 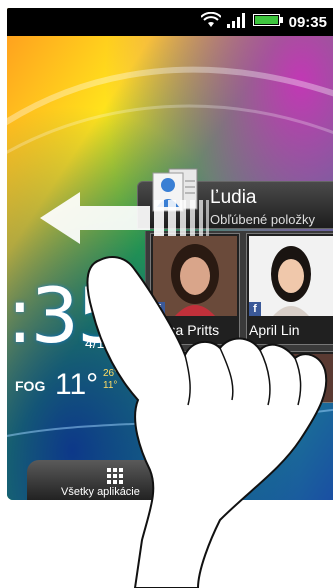 I want to click on signal-icon, so click(x=236, y=22).